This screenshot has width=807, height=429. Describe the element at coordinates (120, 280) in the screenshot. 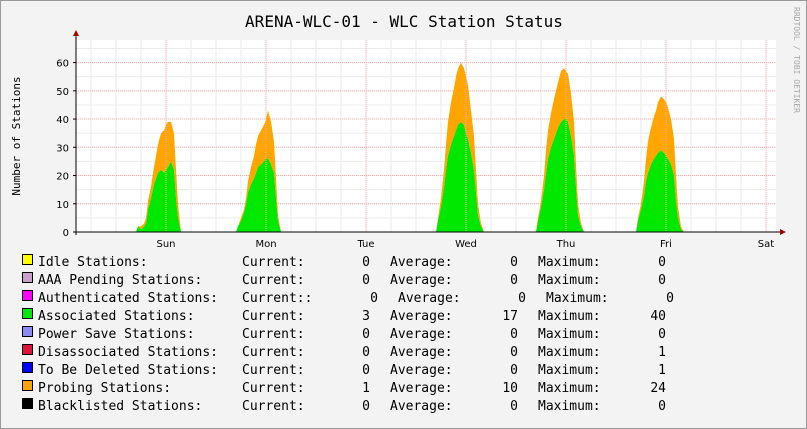

I see `legend-name: AAA Pending Stations:` at that location.